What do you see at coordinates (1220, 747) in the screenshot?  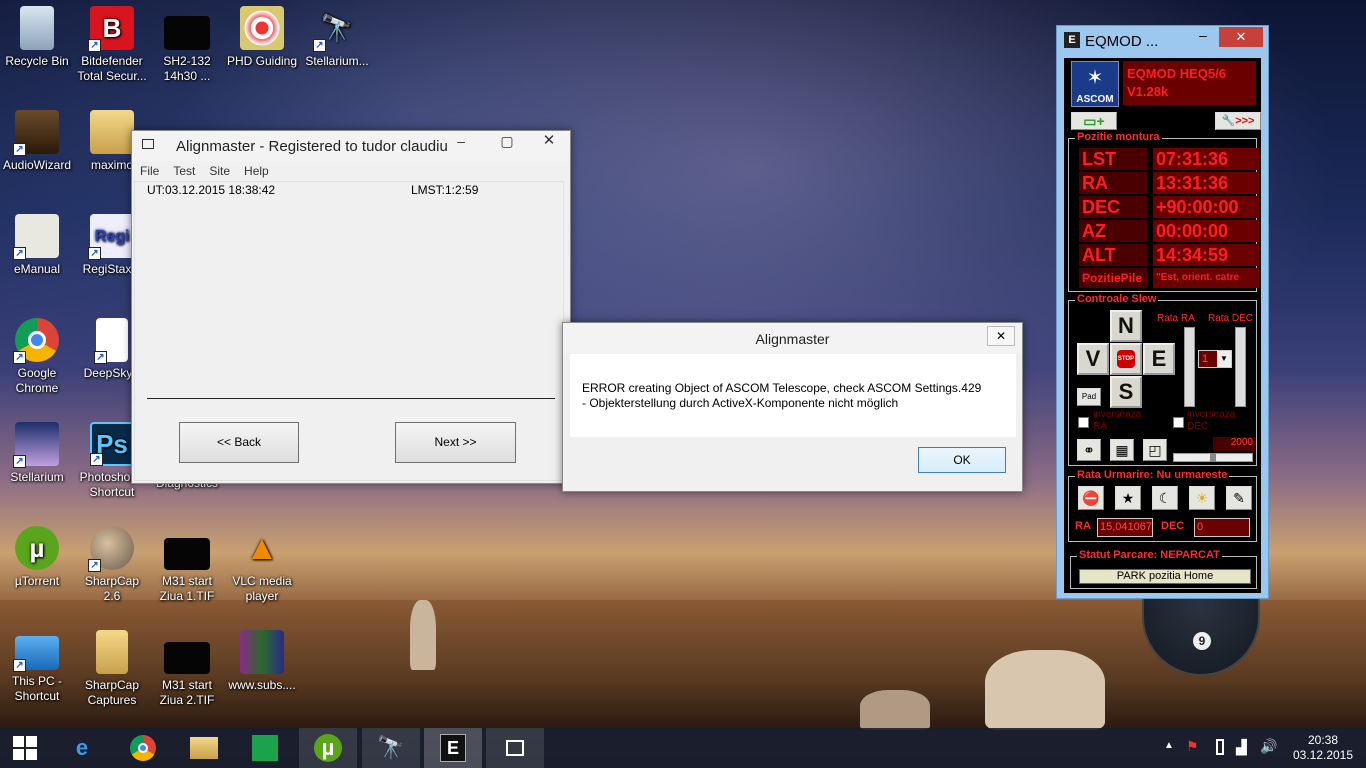 I see `battery-icon` at bounding box center [1220, 747].